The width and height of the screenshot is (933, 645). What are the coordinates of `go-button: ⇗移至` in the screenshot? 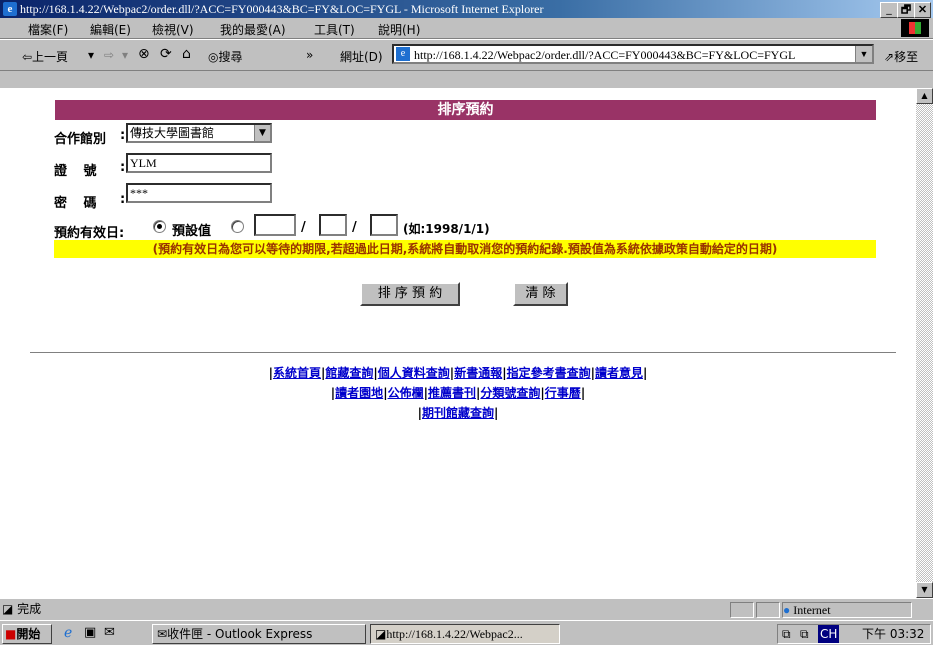 It's located at (901, 56).